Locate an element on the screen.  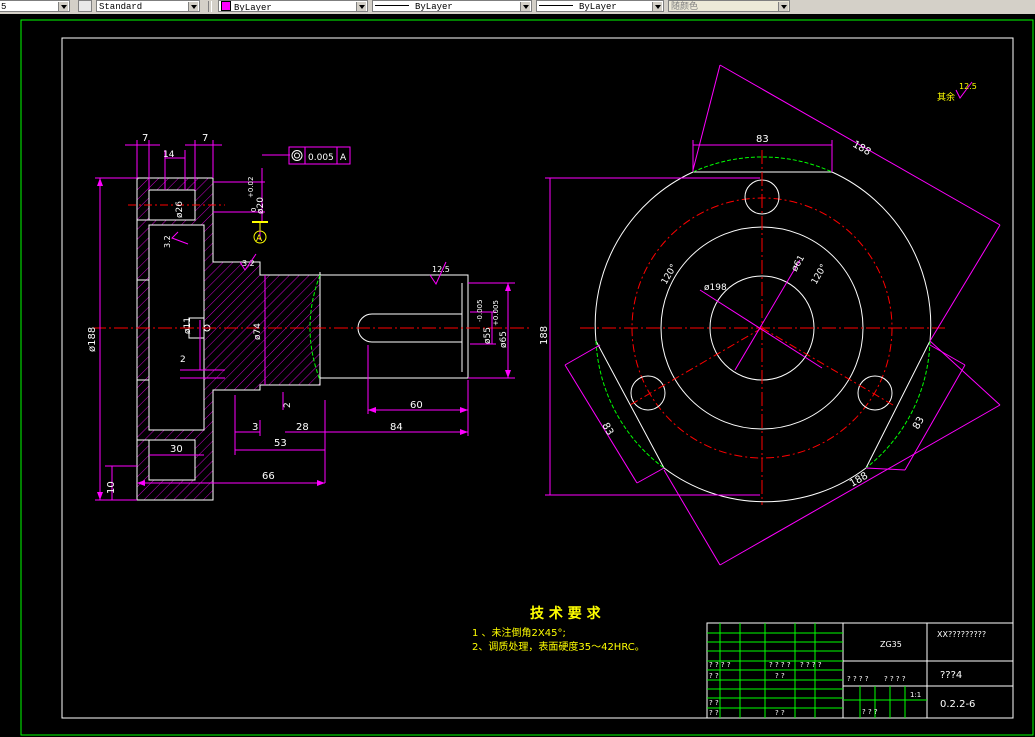
lineweight-value: ByLayer is located at coordinates (598, 7).